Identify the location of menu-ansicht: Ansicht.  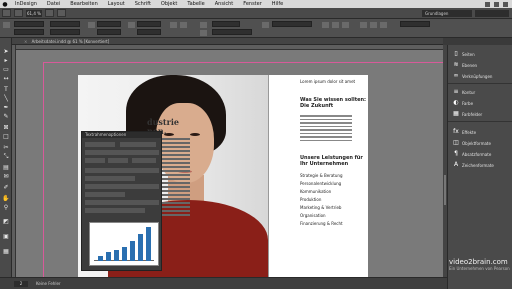
(224, 4).